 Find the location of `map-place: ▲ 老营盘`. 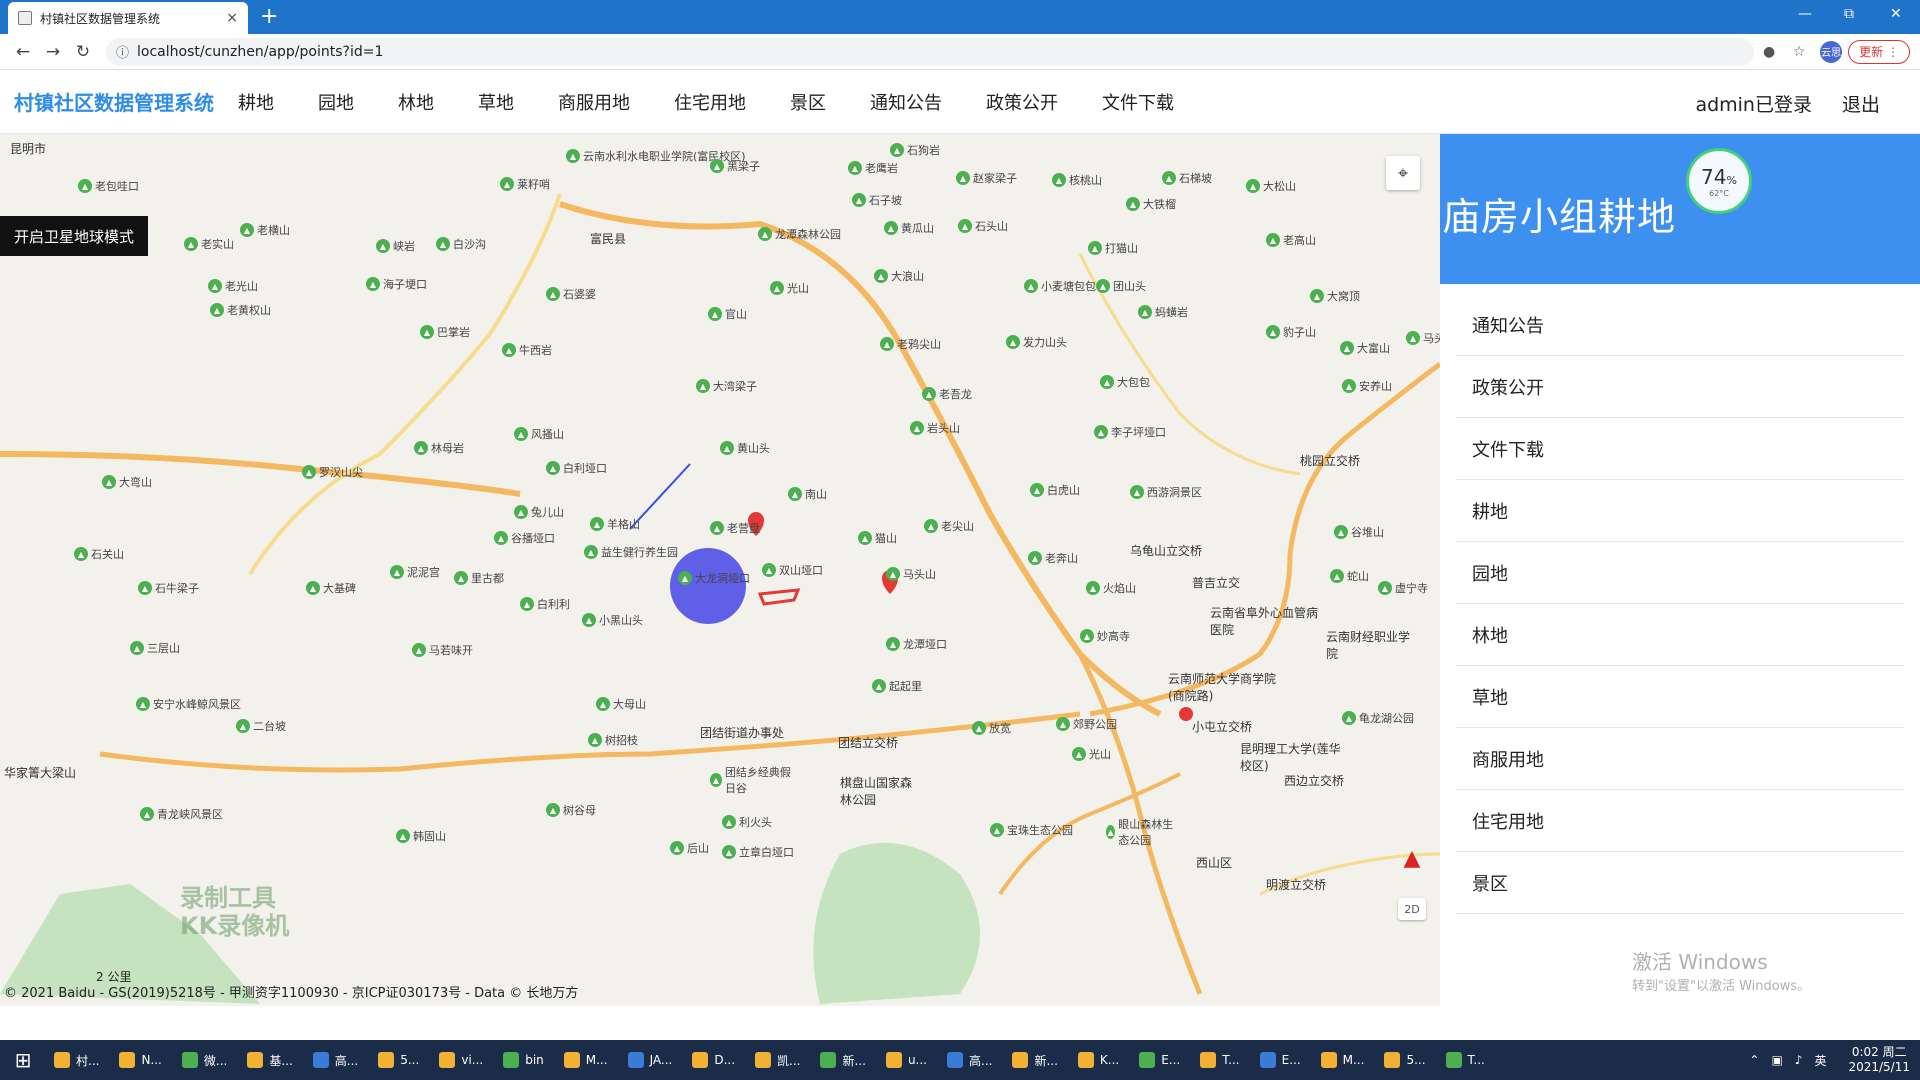

map-place: ▲ 老营盘 is located at coordinates (735, 528).